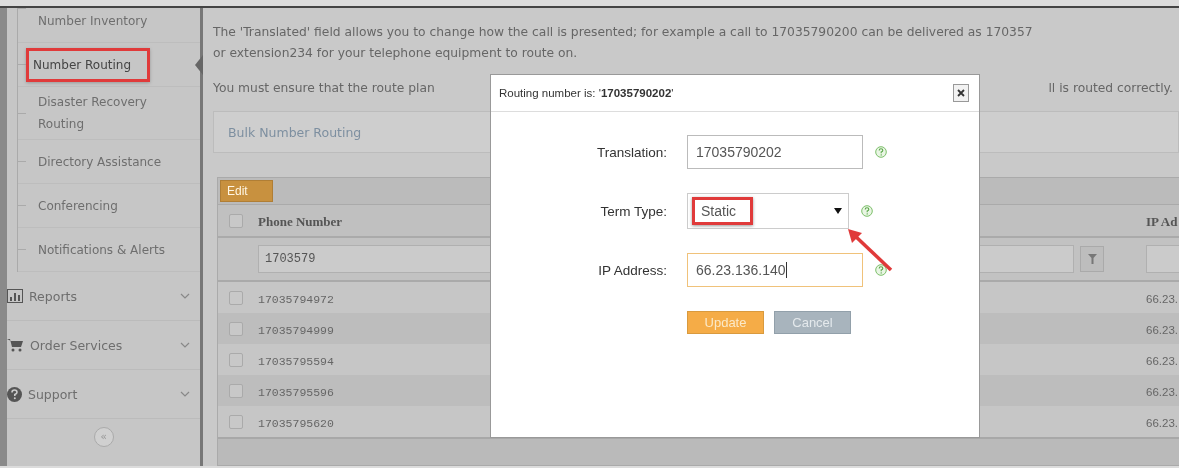 This screenshot has height=468, width=1179. What do you see at coordinates (114, 249) in the screenshot?
I see `sidebar-item: Notifications & Alerts` at bounding box center [114, 249].